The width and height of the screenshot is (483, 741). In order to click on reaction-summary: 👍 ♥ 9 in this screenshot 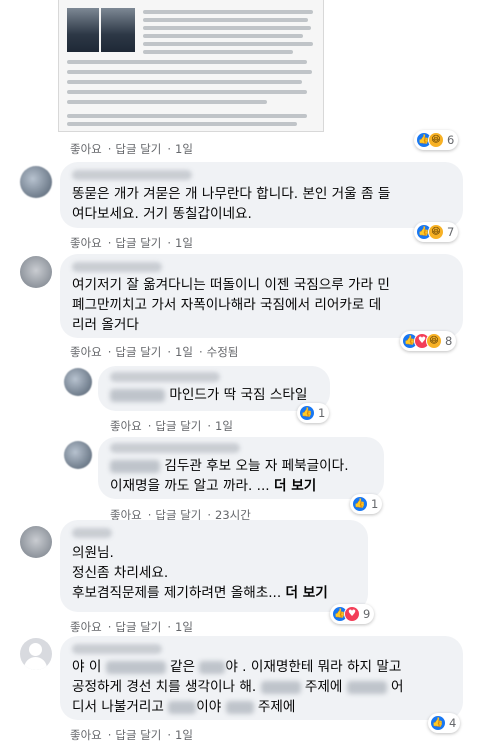, I will do `click(352, 614)`.